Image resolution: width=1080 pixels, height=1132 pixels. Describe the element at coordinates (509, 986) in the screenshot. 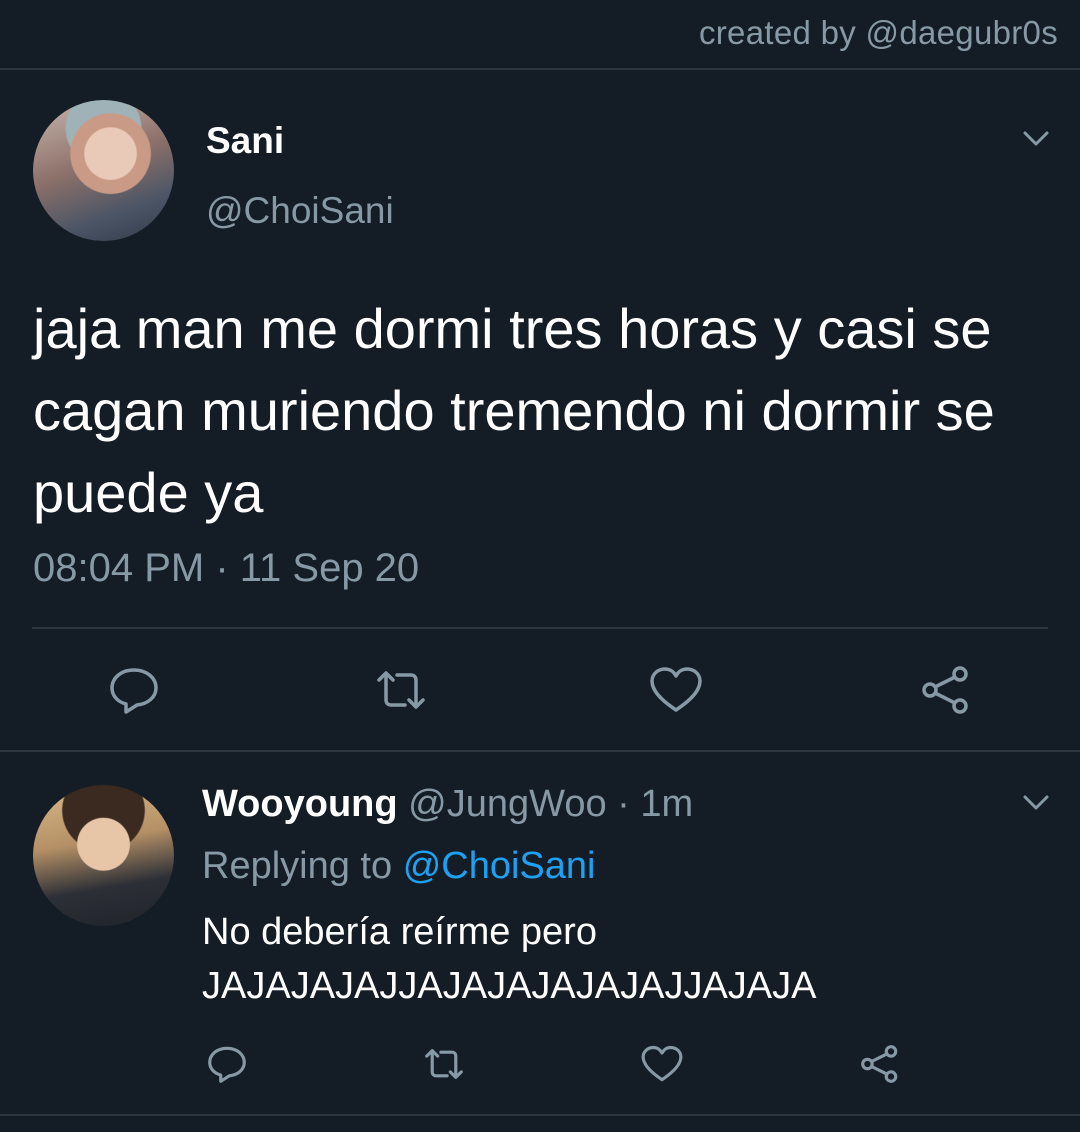

I see `reply-text-line: JAJAJAJAJJAJAJAJAJAJAJJAJAJA` at that location.